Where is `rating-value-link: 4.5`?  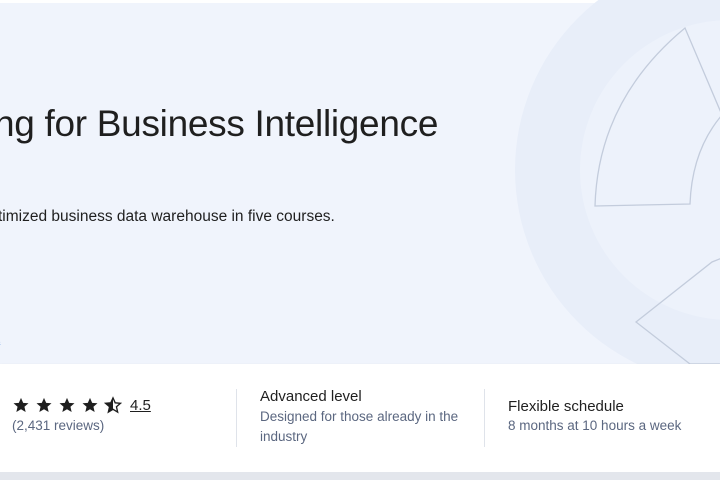 rating-value-link: 4.5 is located at coordinates (140, 405).